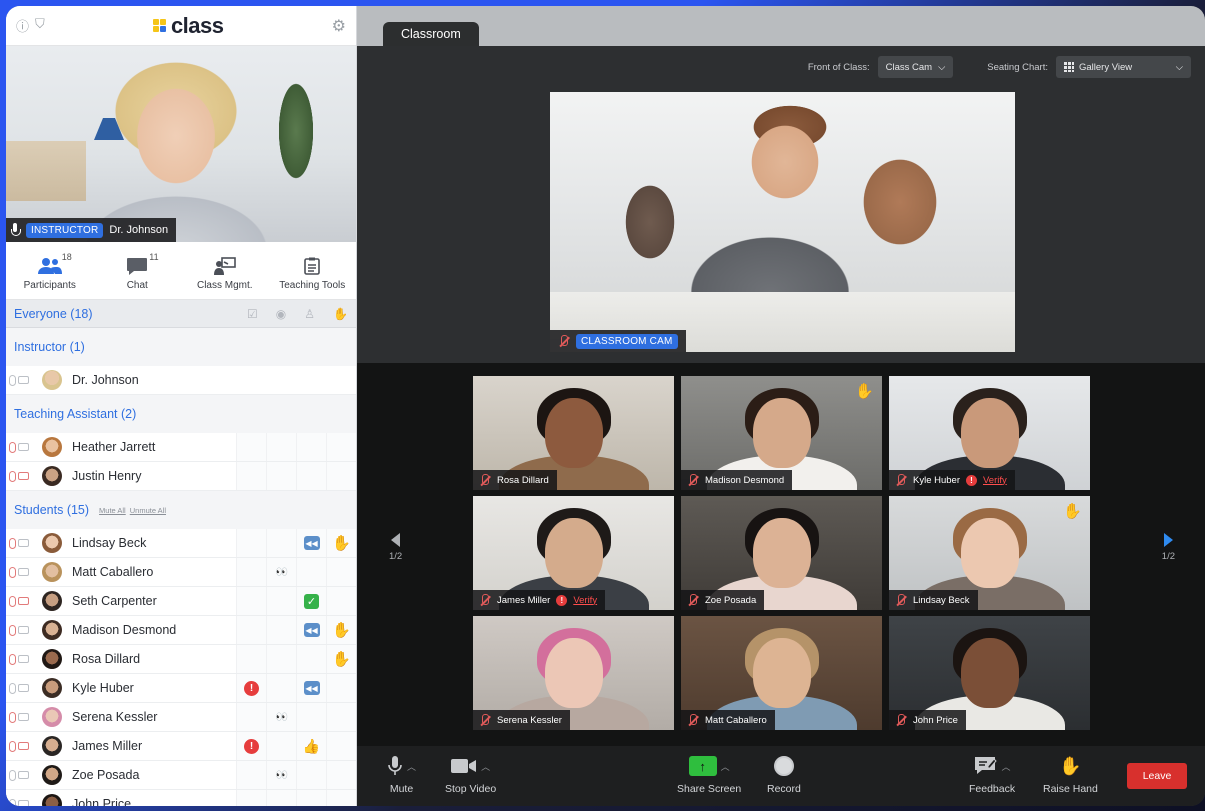 This screenshot has height=811, width=1205. What do you see at coordinates (181, 476) in the screenshot?
I see `participant-row: Justin Henry` at bounding box center [181, 476].